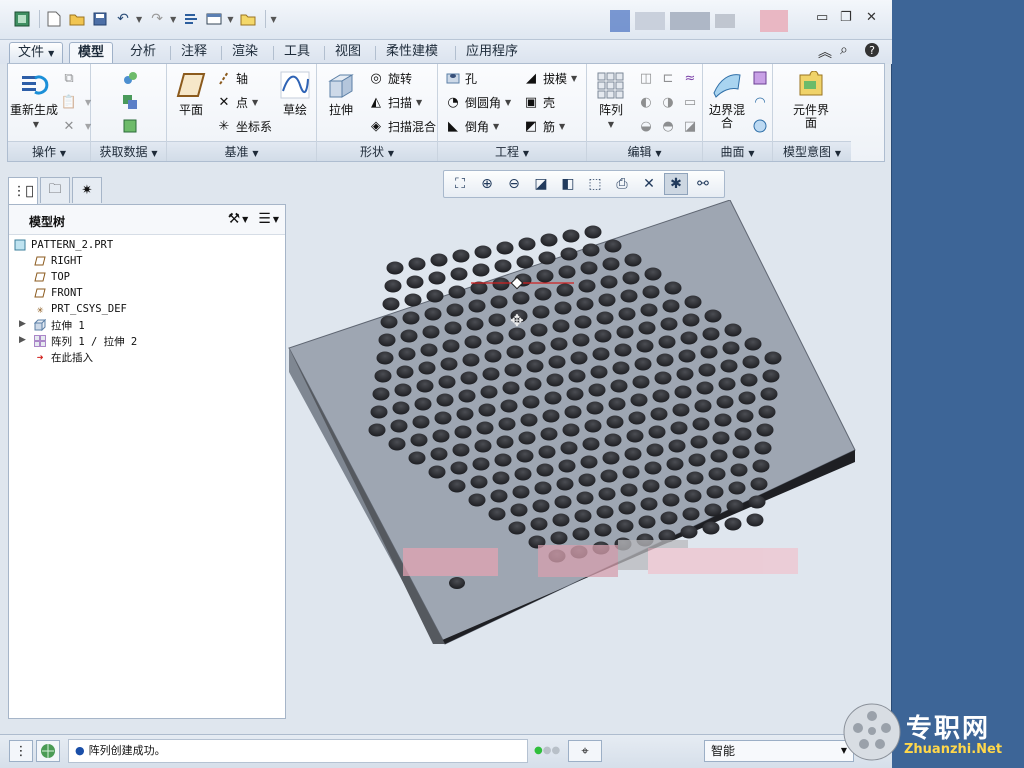 The height and width of the screenshot is (768, 1024). What do you see at coordinates (871, 17) in the screenshot?
I see `close-icon: ✕` at bounding box center [871, 17].